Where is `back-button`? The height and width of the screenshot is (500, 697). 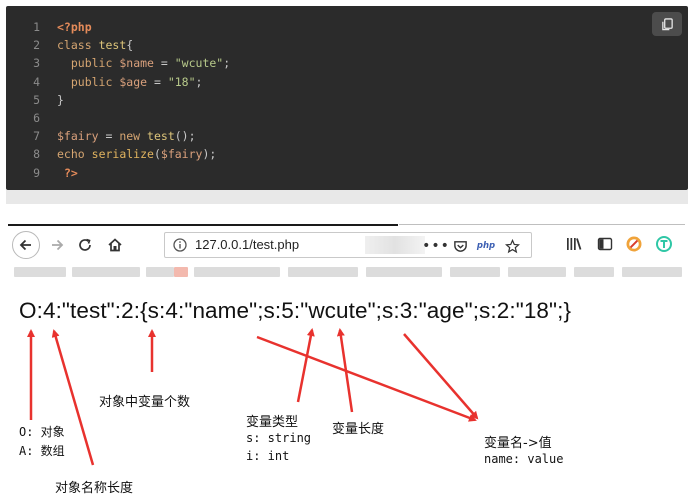
back-button is located at coordinates (26, 245).